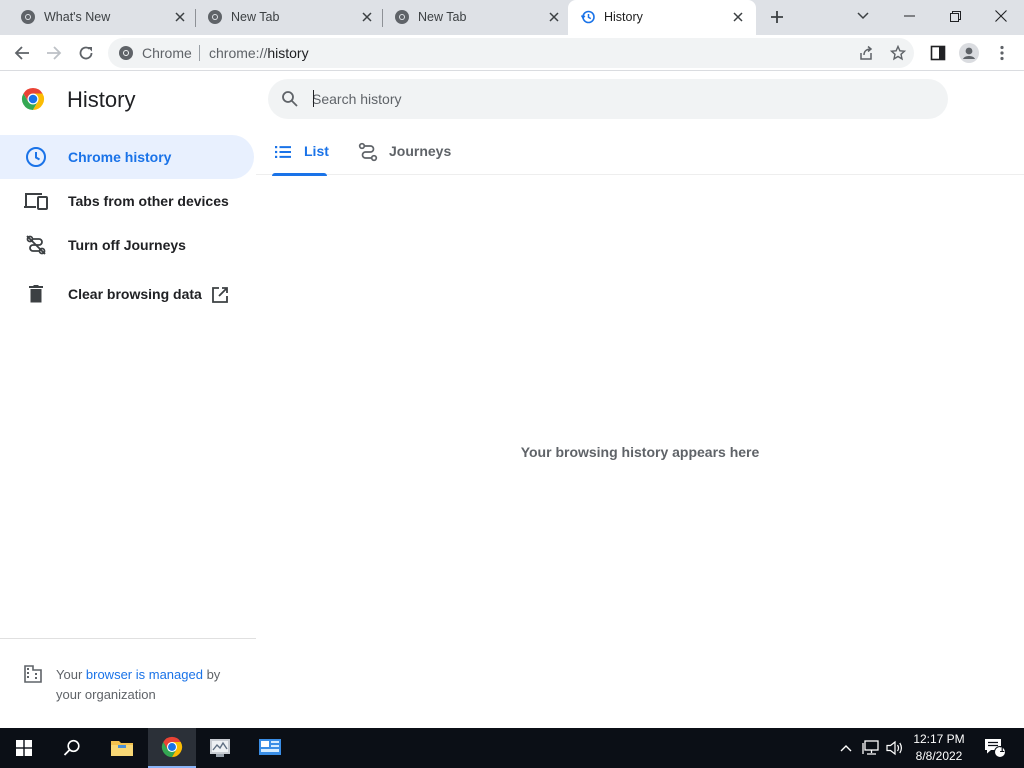 This screenshot has width=1024, height=768. Describe the element at coordinates (101, 99) in the screenshot. I see `page-title: History` at that location.